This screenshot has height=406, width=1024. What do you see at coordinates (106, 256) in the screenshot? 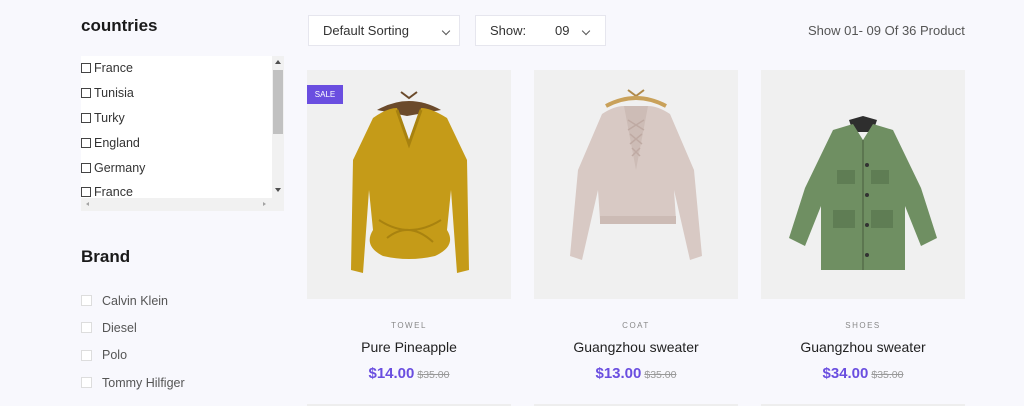
I see `brand-heading: Brand` at bounding box center [106, 256].